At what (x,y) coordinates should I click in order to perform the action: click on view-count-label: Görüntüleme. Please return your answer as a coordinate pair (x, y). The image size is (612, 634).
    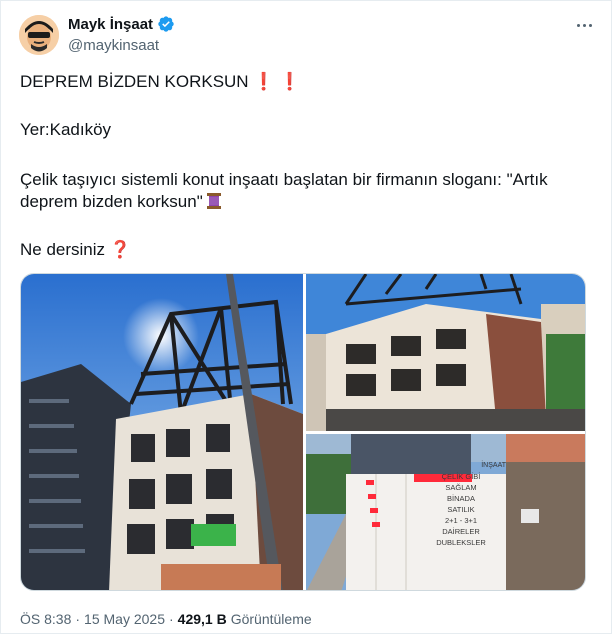
    Looking at the image, I should click on (271, 619).